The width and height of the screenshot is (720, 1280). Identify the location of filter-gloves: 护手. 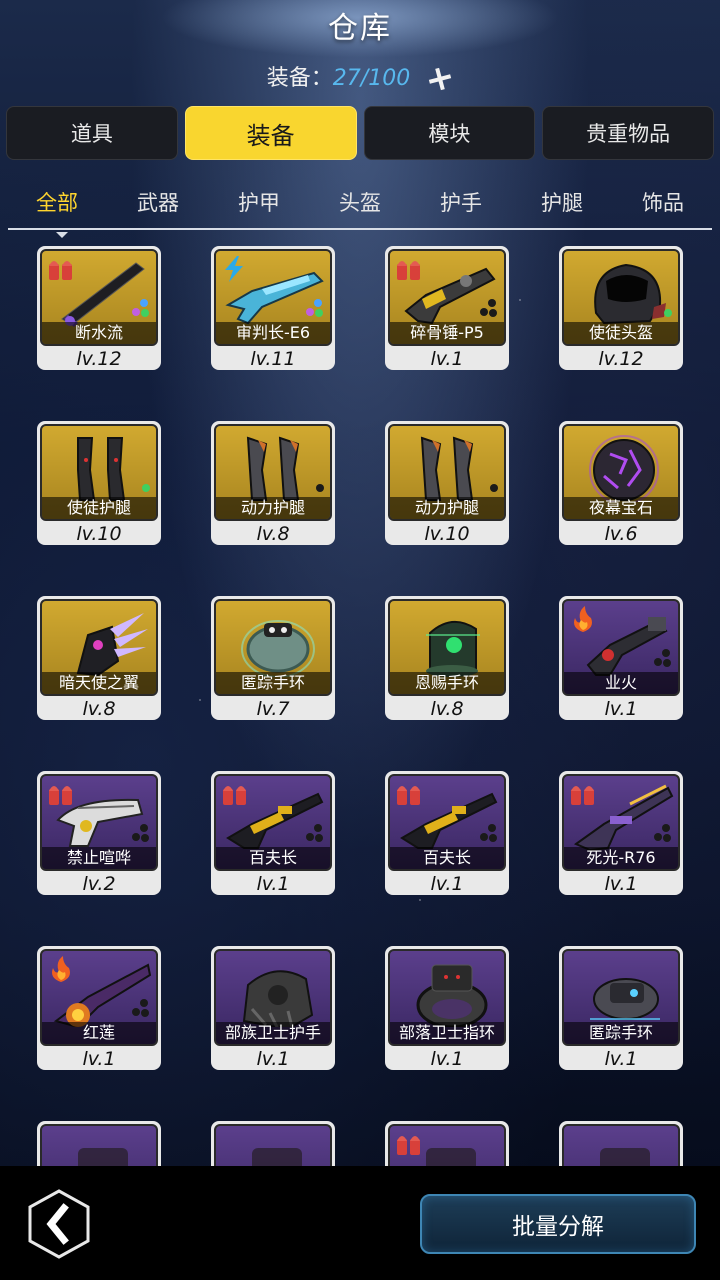
(461, 206).